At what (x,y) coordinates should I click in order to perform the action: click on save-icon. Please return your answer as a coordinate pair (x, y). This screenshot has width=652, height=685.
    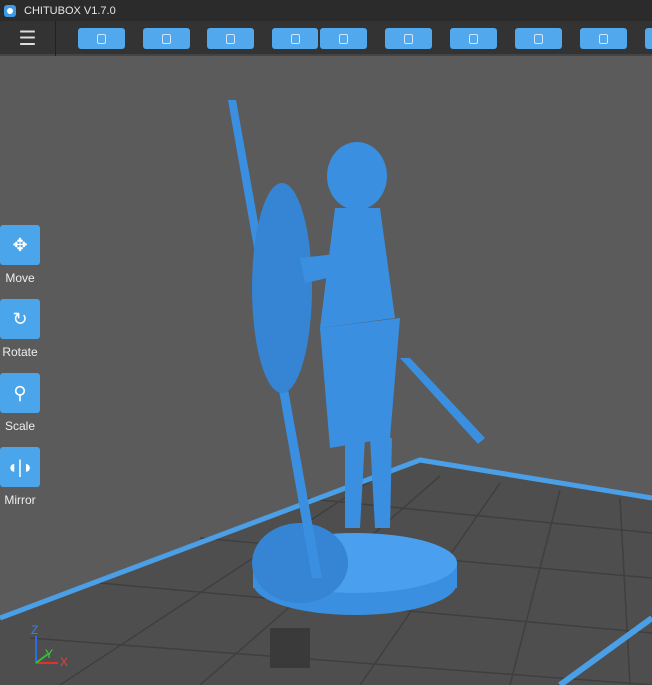
    Looking at the image, I should click on (166, 38).